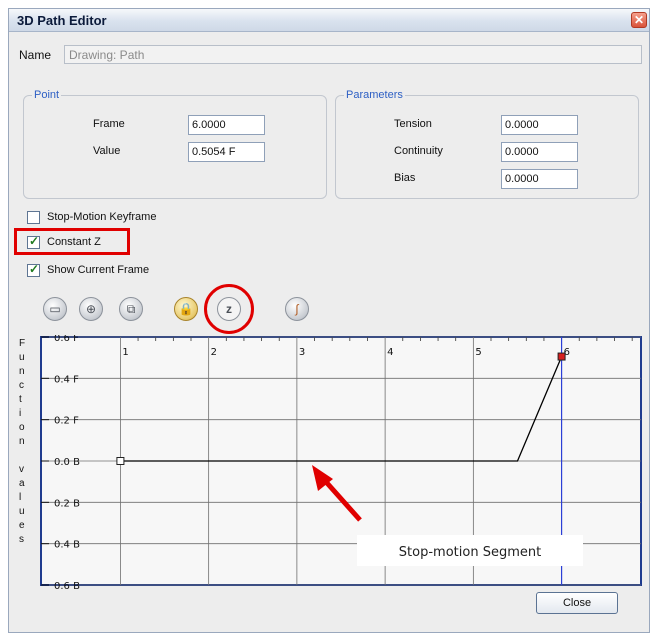 The width and height of the screenshot is (650, 633). I want to click on show-frame-checkbox: ✓, so click(33, 269).